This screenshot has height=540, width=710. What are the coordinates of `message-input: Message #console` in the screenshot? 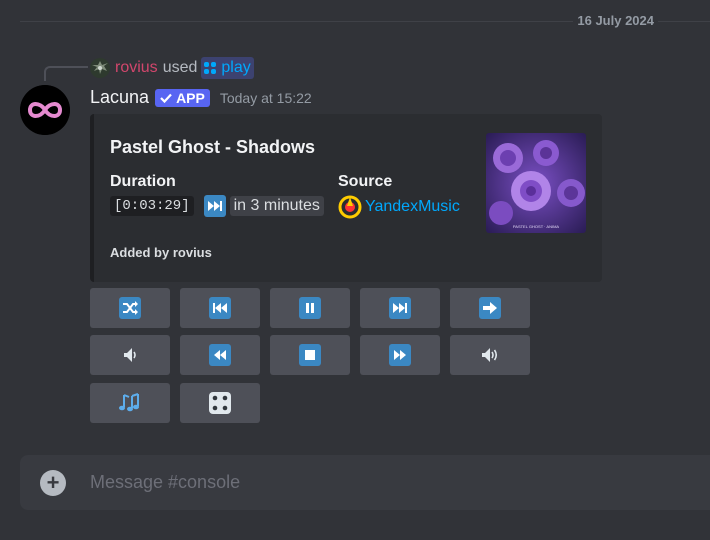 It's located at (165, 482).